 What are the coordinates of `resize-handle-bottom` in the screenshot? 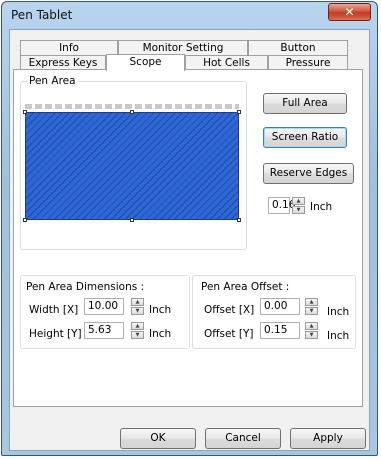 It's located at (132, 220).